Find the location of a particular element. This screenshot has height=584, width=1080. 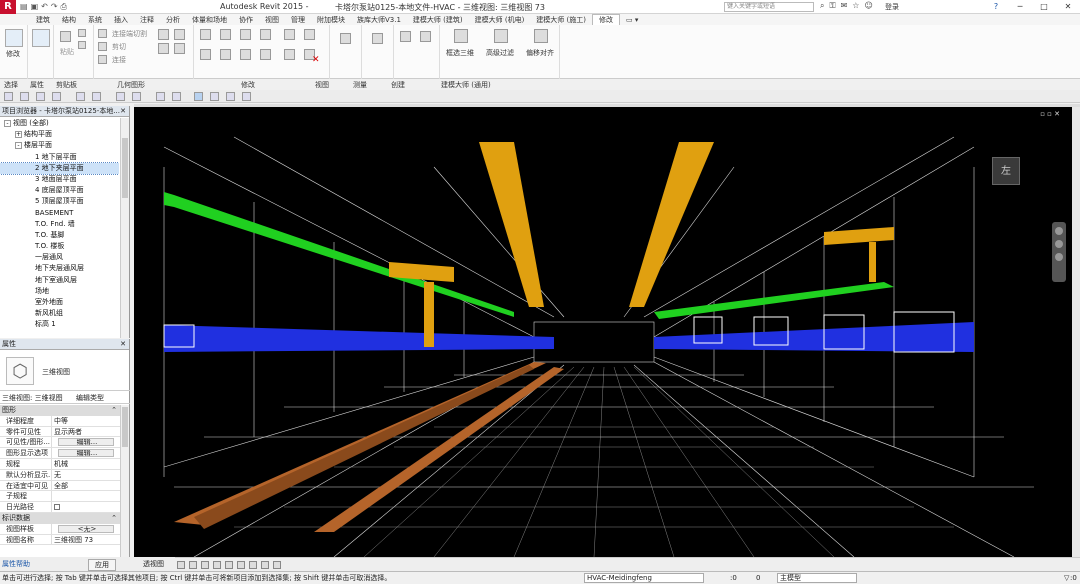

viewcube: 左 is located at coordinates (1006, 171).